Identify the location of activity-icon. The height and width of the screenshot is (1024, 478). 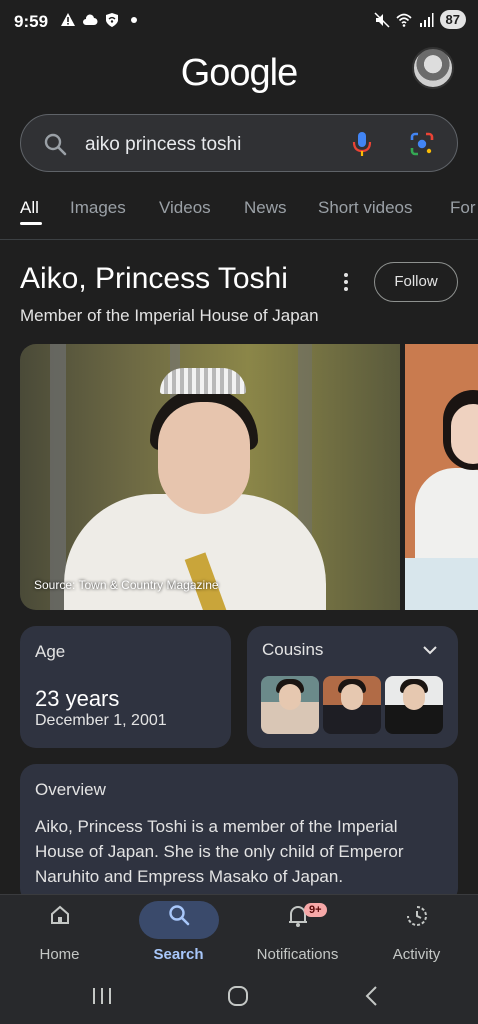
(416, 916).